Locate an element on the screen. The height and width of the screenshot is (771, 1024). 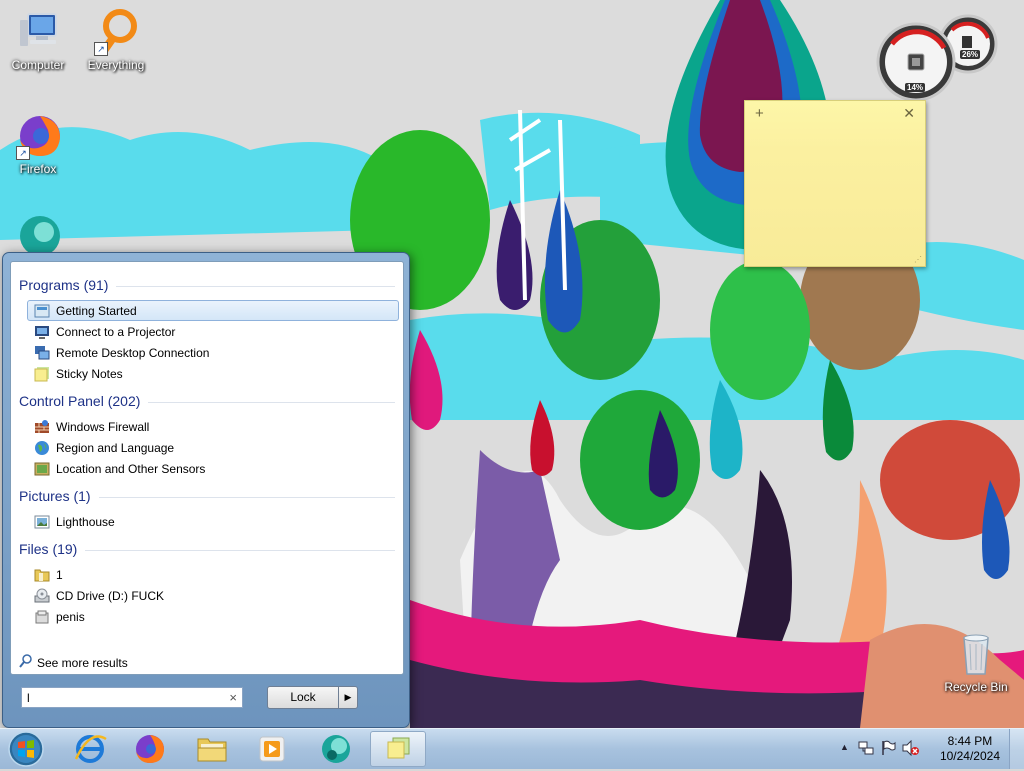
taskbar-sticky-notes is located at coordinates (398, 749).